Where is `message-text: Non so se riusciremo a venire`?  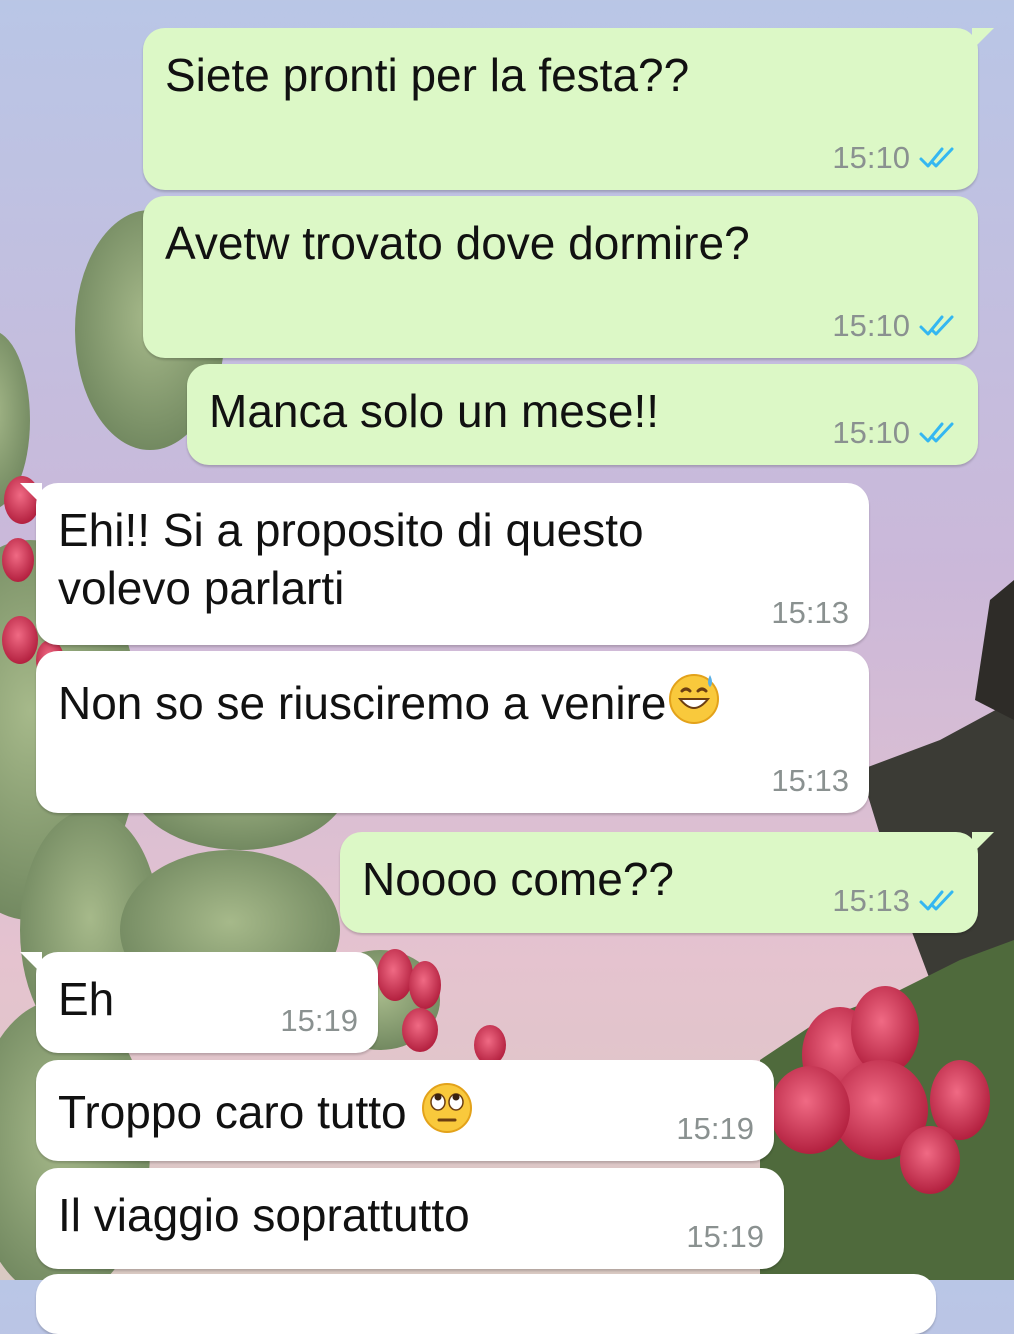 message-text: Non so se riusciremo a venire is located at coordinates (390, 700).